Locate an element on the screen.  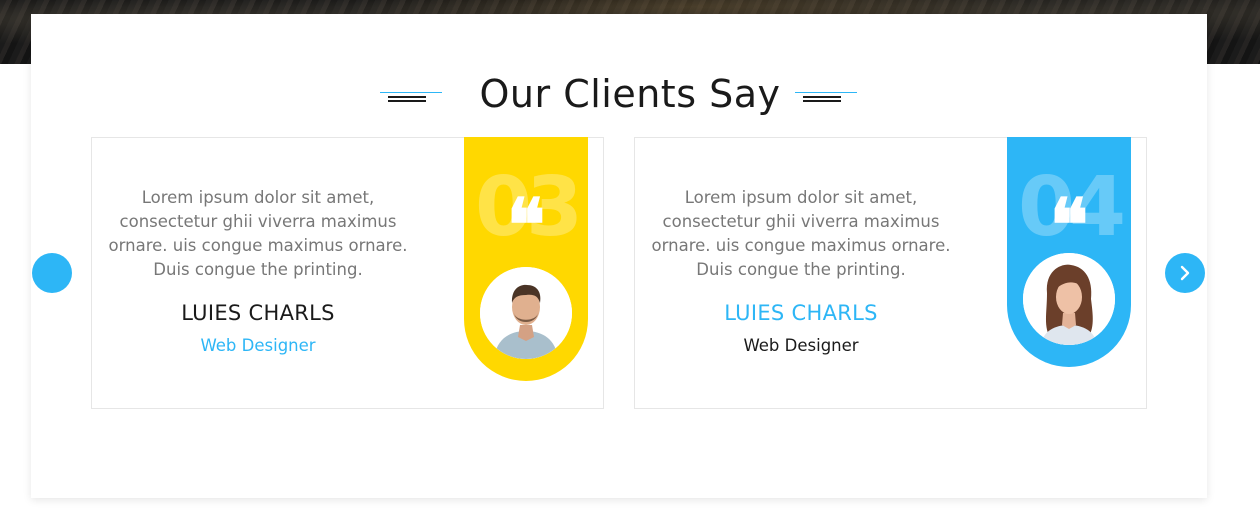
carousel-prev-button is located at coordinates (52, 273).